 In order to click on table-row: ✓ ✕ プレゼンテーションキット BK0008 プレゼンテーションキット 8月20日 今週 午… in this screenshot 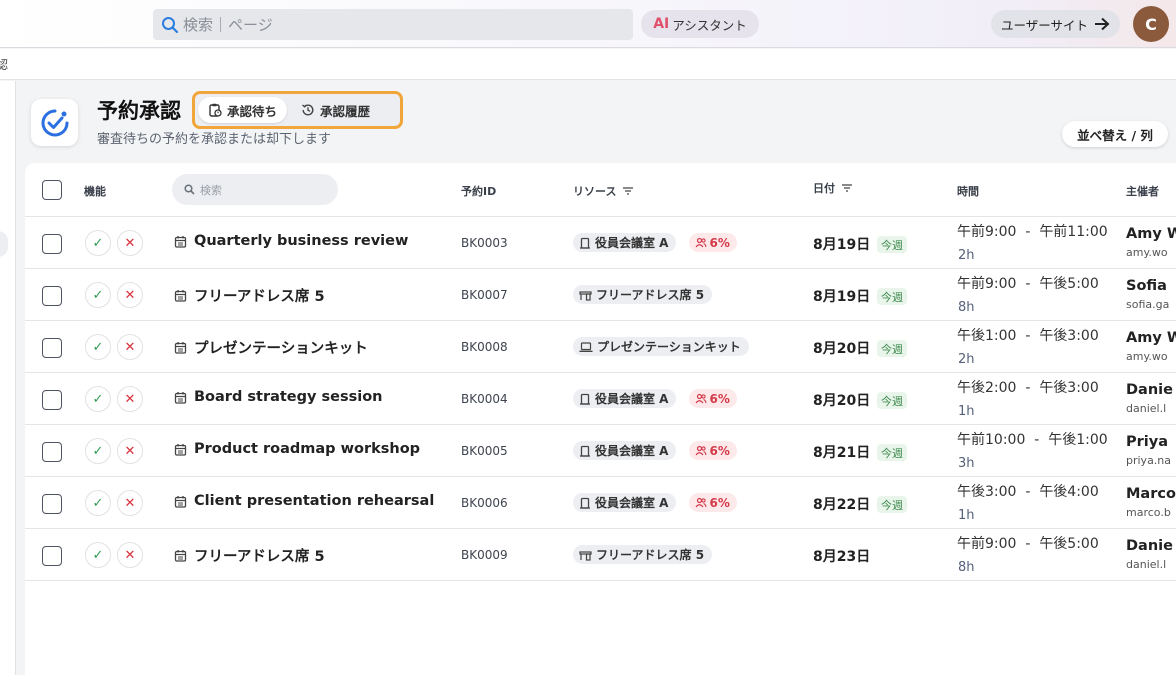, I will do `click(600, 347)`.